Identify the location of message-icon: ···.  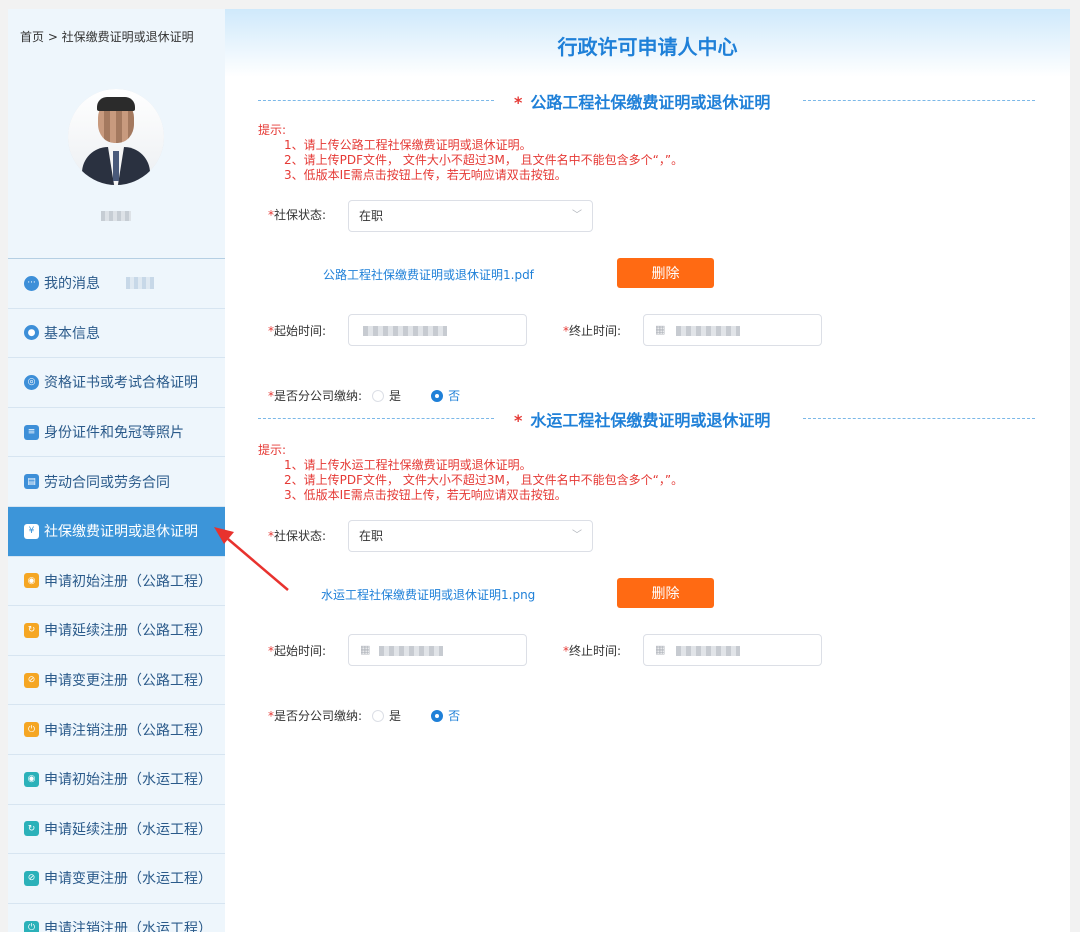
(31, 283).